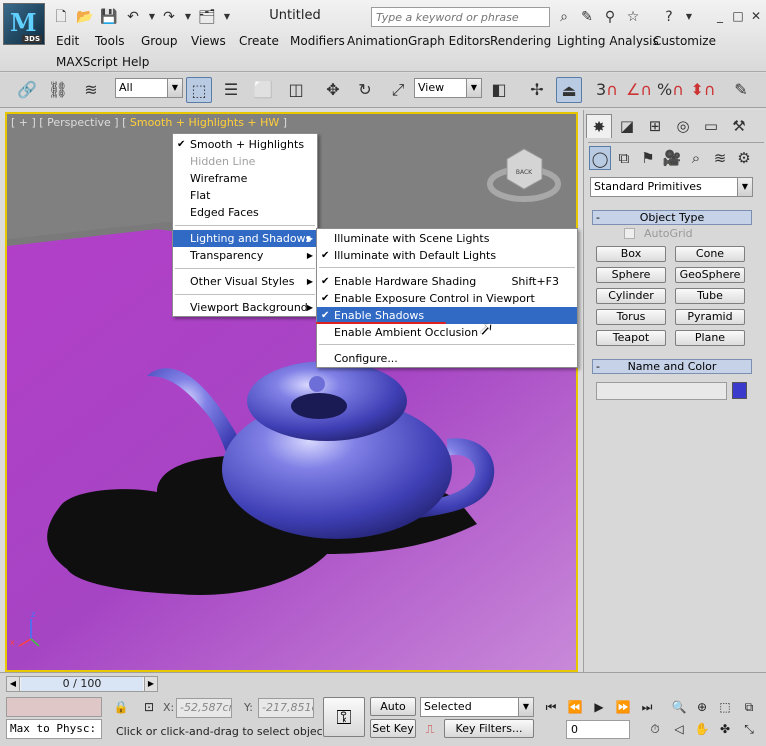  I want to click on curve-icon: ⎍, so click(430, 729).